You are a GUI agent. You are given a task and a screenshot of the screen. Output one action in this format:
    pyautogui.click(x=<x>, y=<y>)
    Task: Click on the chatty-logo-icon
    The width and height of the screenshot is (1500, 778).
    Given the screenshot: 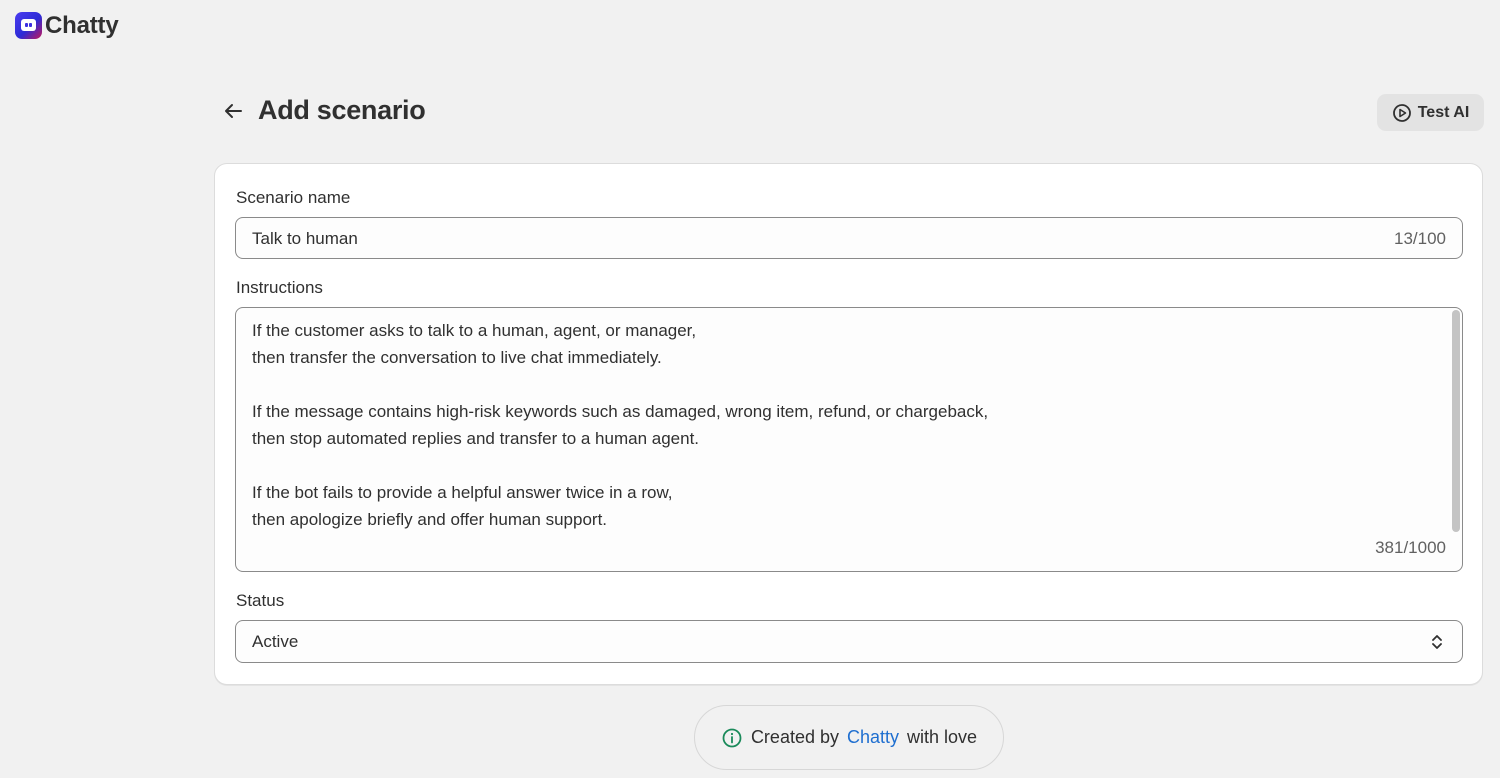 What is the action you would take?
    pyautogui.click(x=28, y=25)
    